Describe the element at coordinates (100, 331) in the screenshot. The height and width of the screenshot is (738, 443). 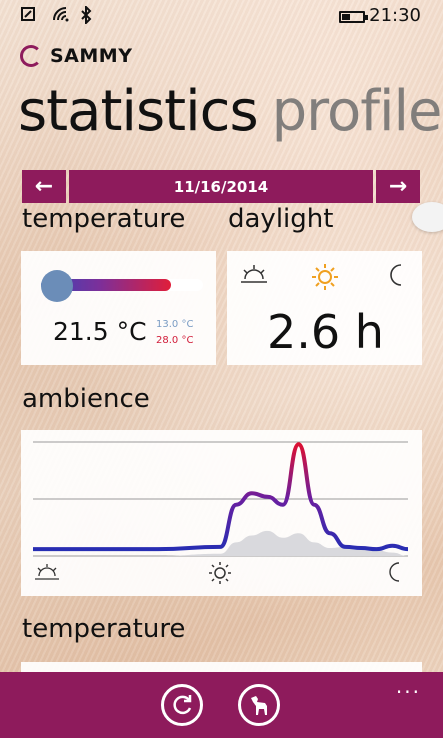
I see `temperature-value: 21.5 °C` at that location.